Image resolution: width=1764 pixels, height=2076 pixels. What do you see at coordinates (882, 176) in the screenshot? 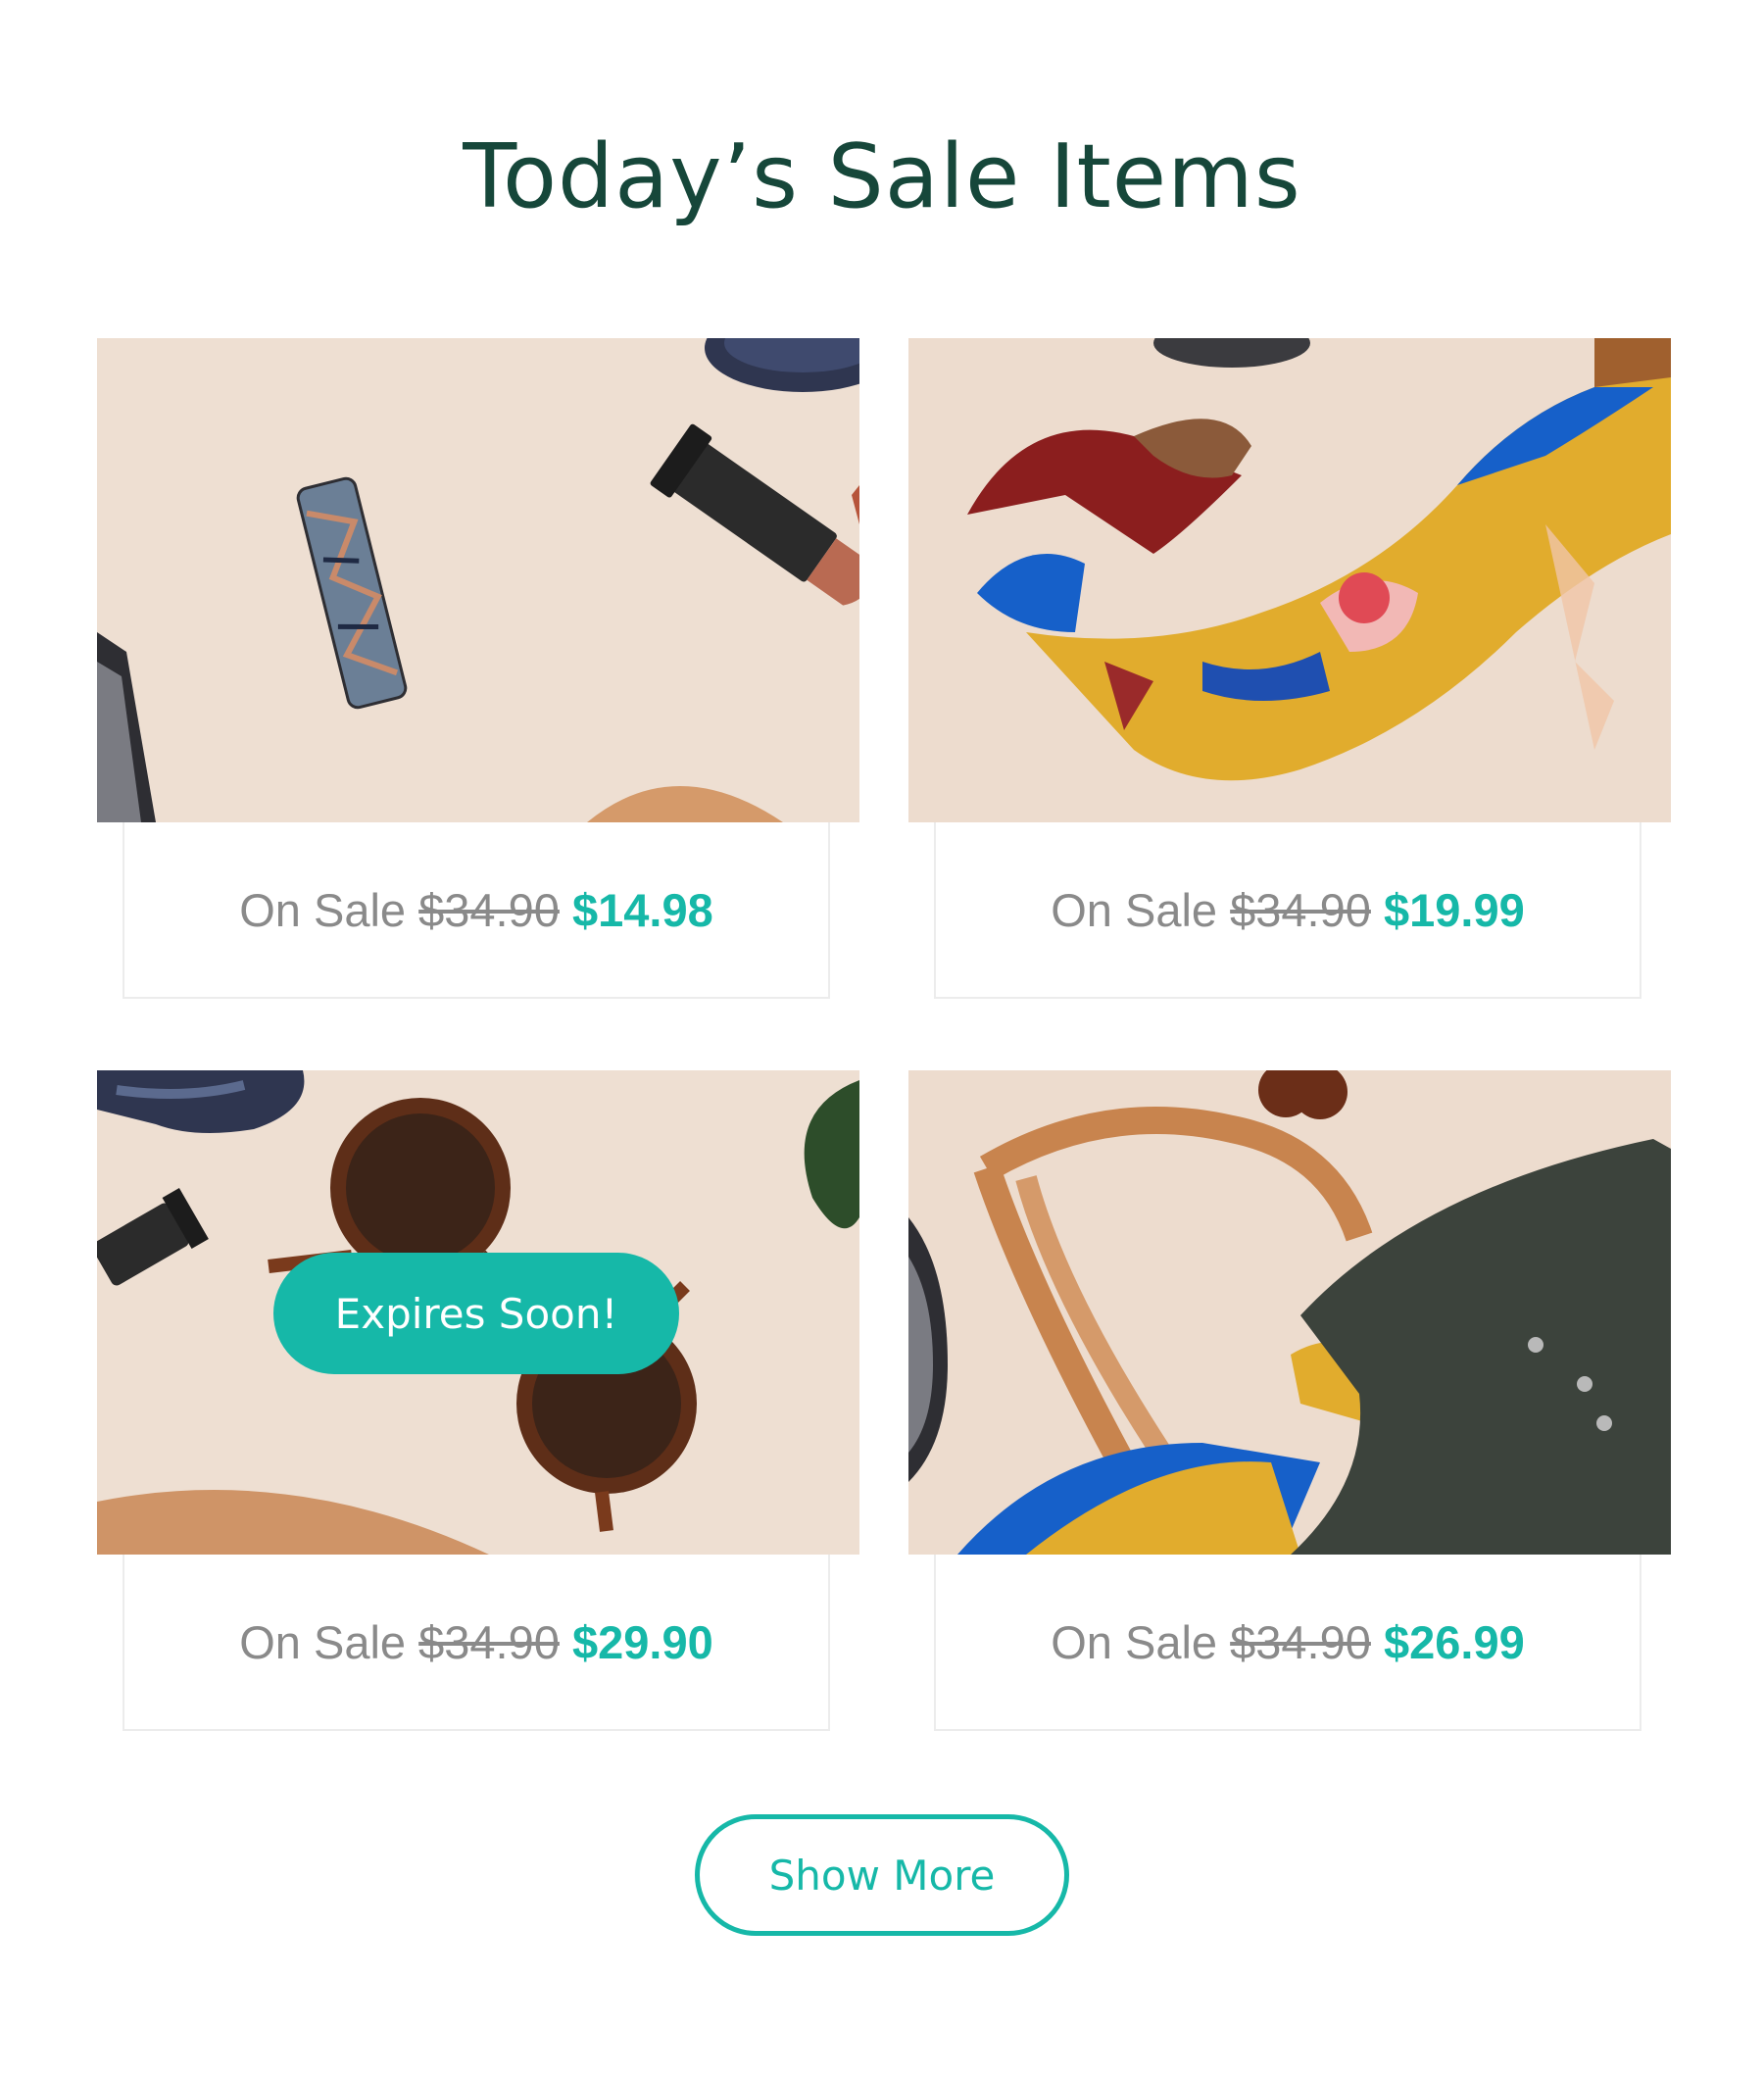
I see `page-title: Today’s Sale Items` at bounding box center [882, 176].